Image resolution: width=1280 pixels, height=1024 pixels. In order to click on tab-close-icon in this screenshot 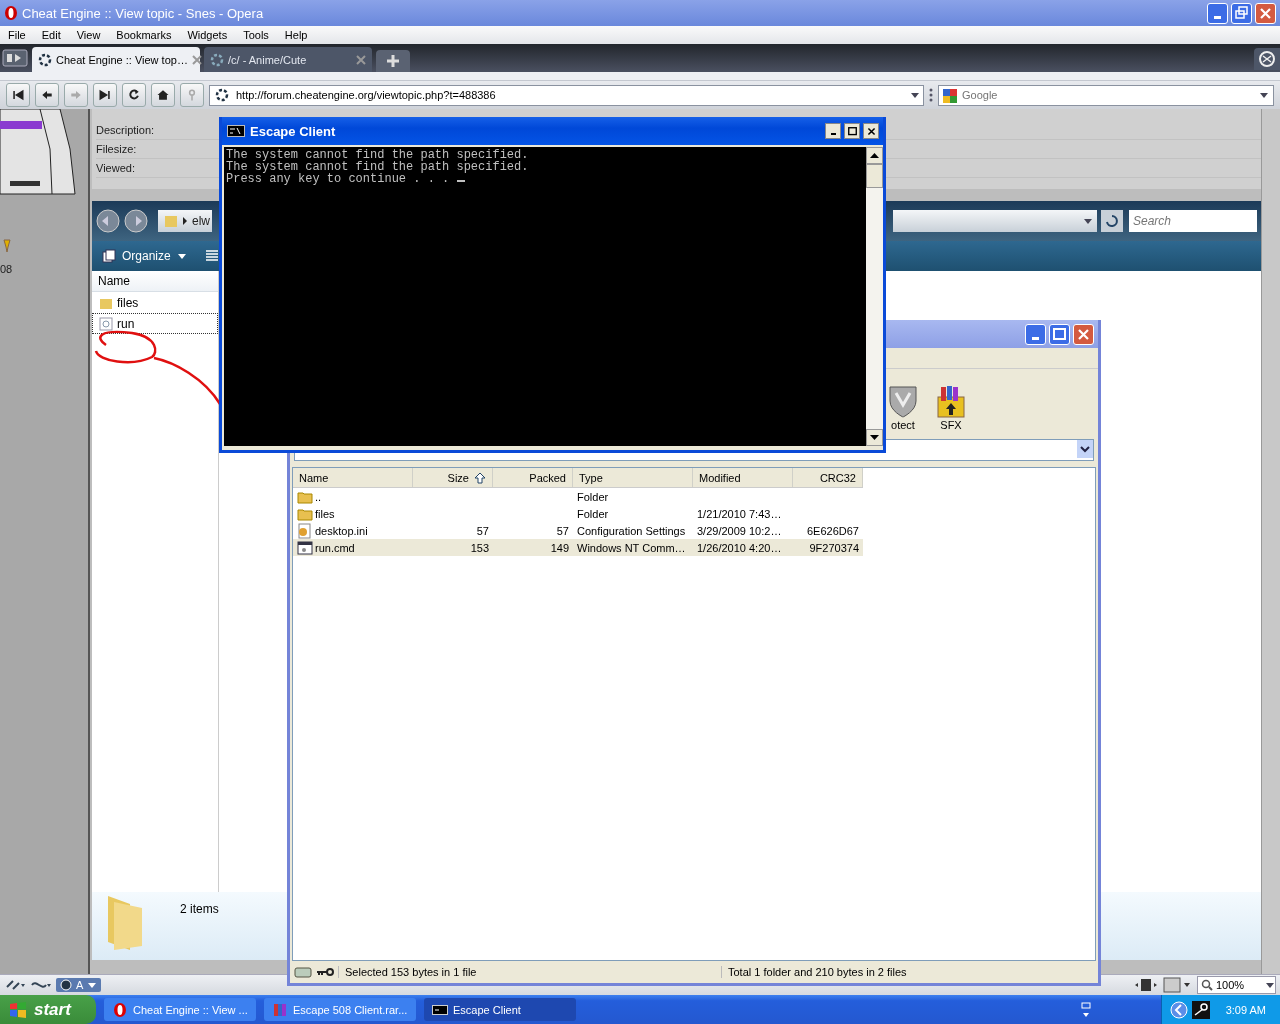, I will do `click(196, 59)`.